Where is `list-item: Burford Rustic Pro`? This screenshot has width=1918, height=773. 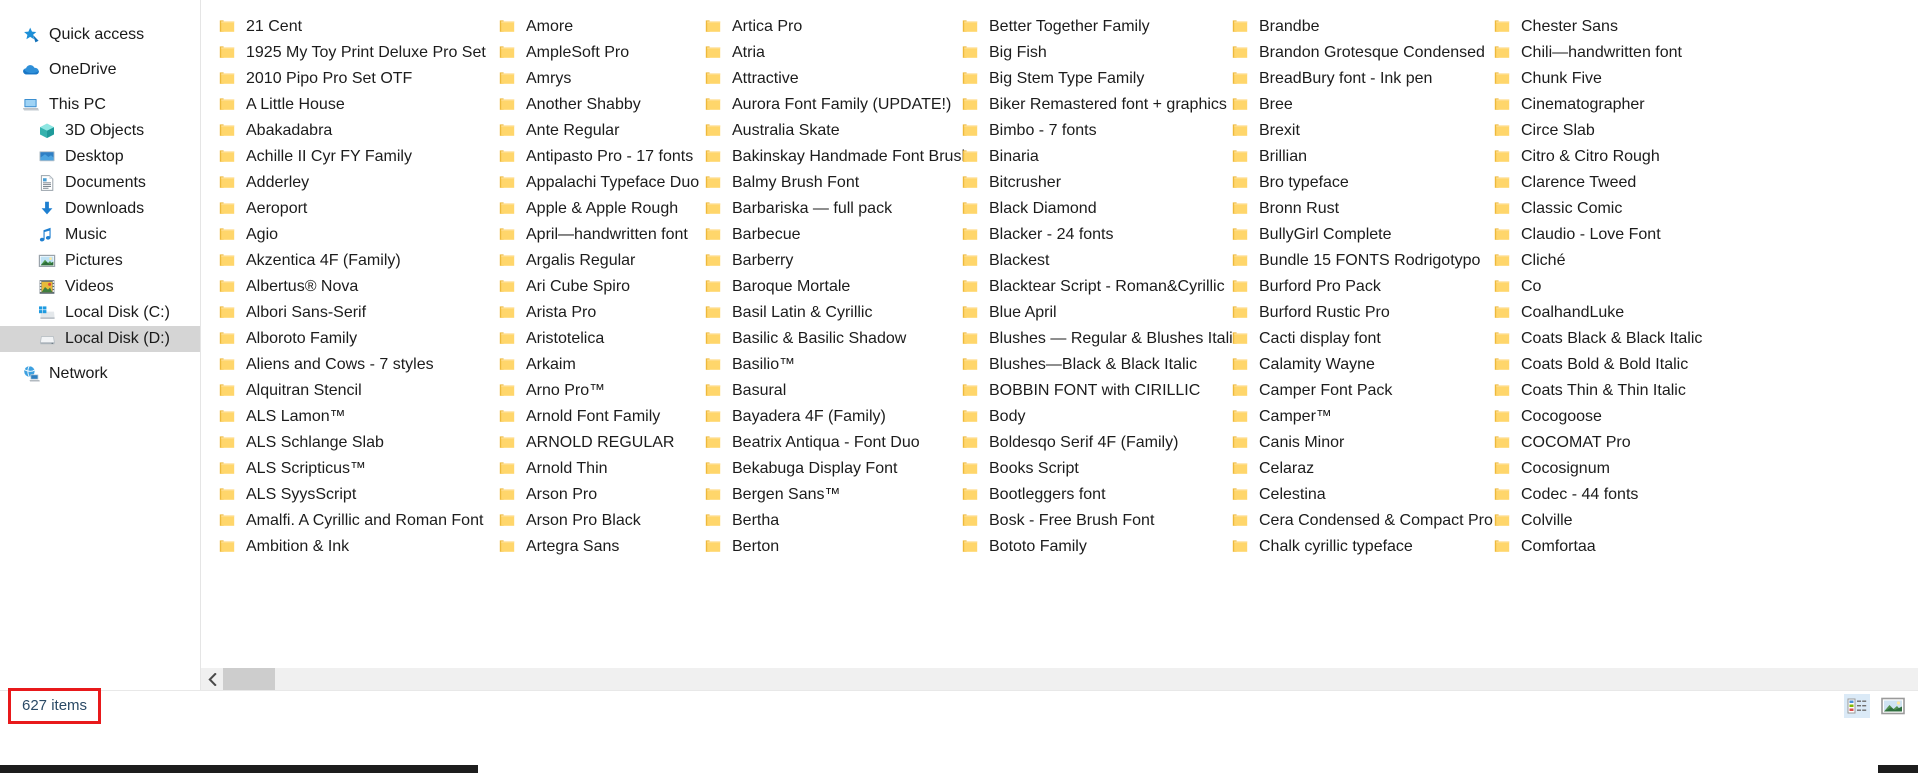
list-item: Burford Rustic Pro is located at coordinates (1345, 313).